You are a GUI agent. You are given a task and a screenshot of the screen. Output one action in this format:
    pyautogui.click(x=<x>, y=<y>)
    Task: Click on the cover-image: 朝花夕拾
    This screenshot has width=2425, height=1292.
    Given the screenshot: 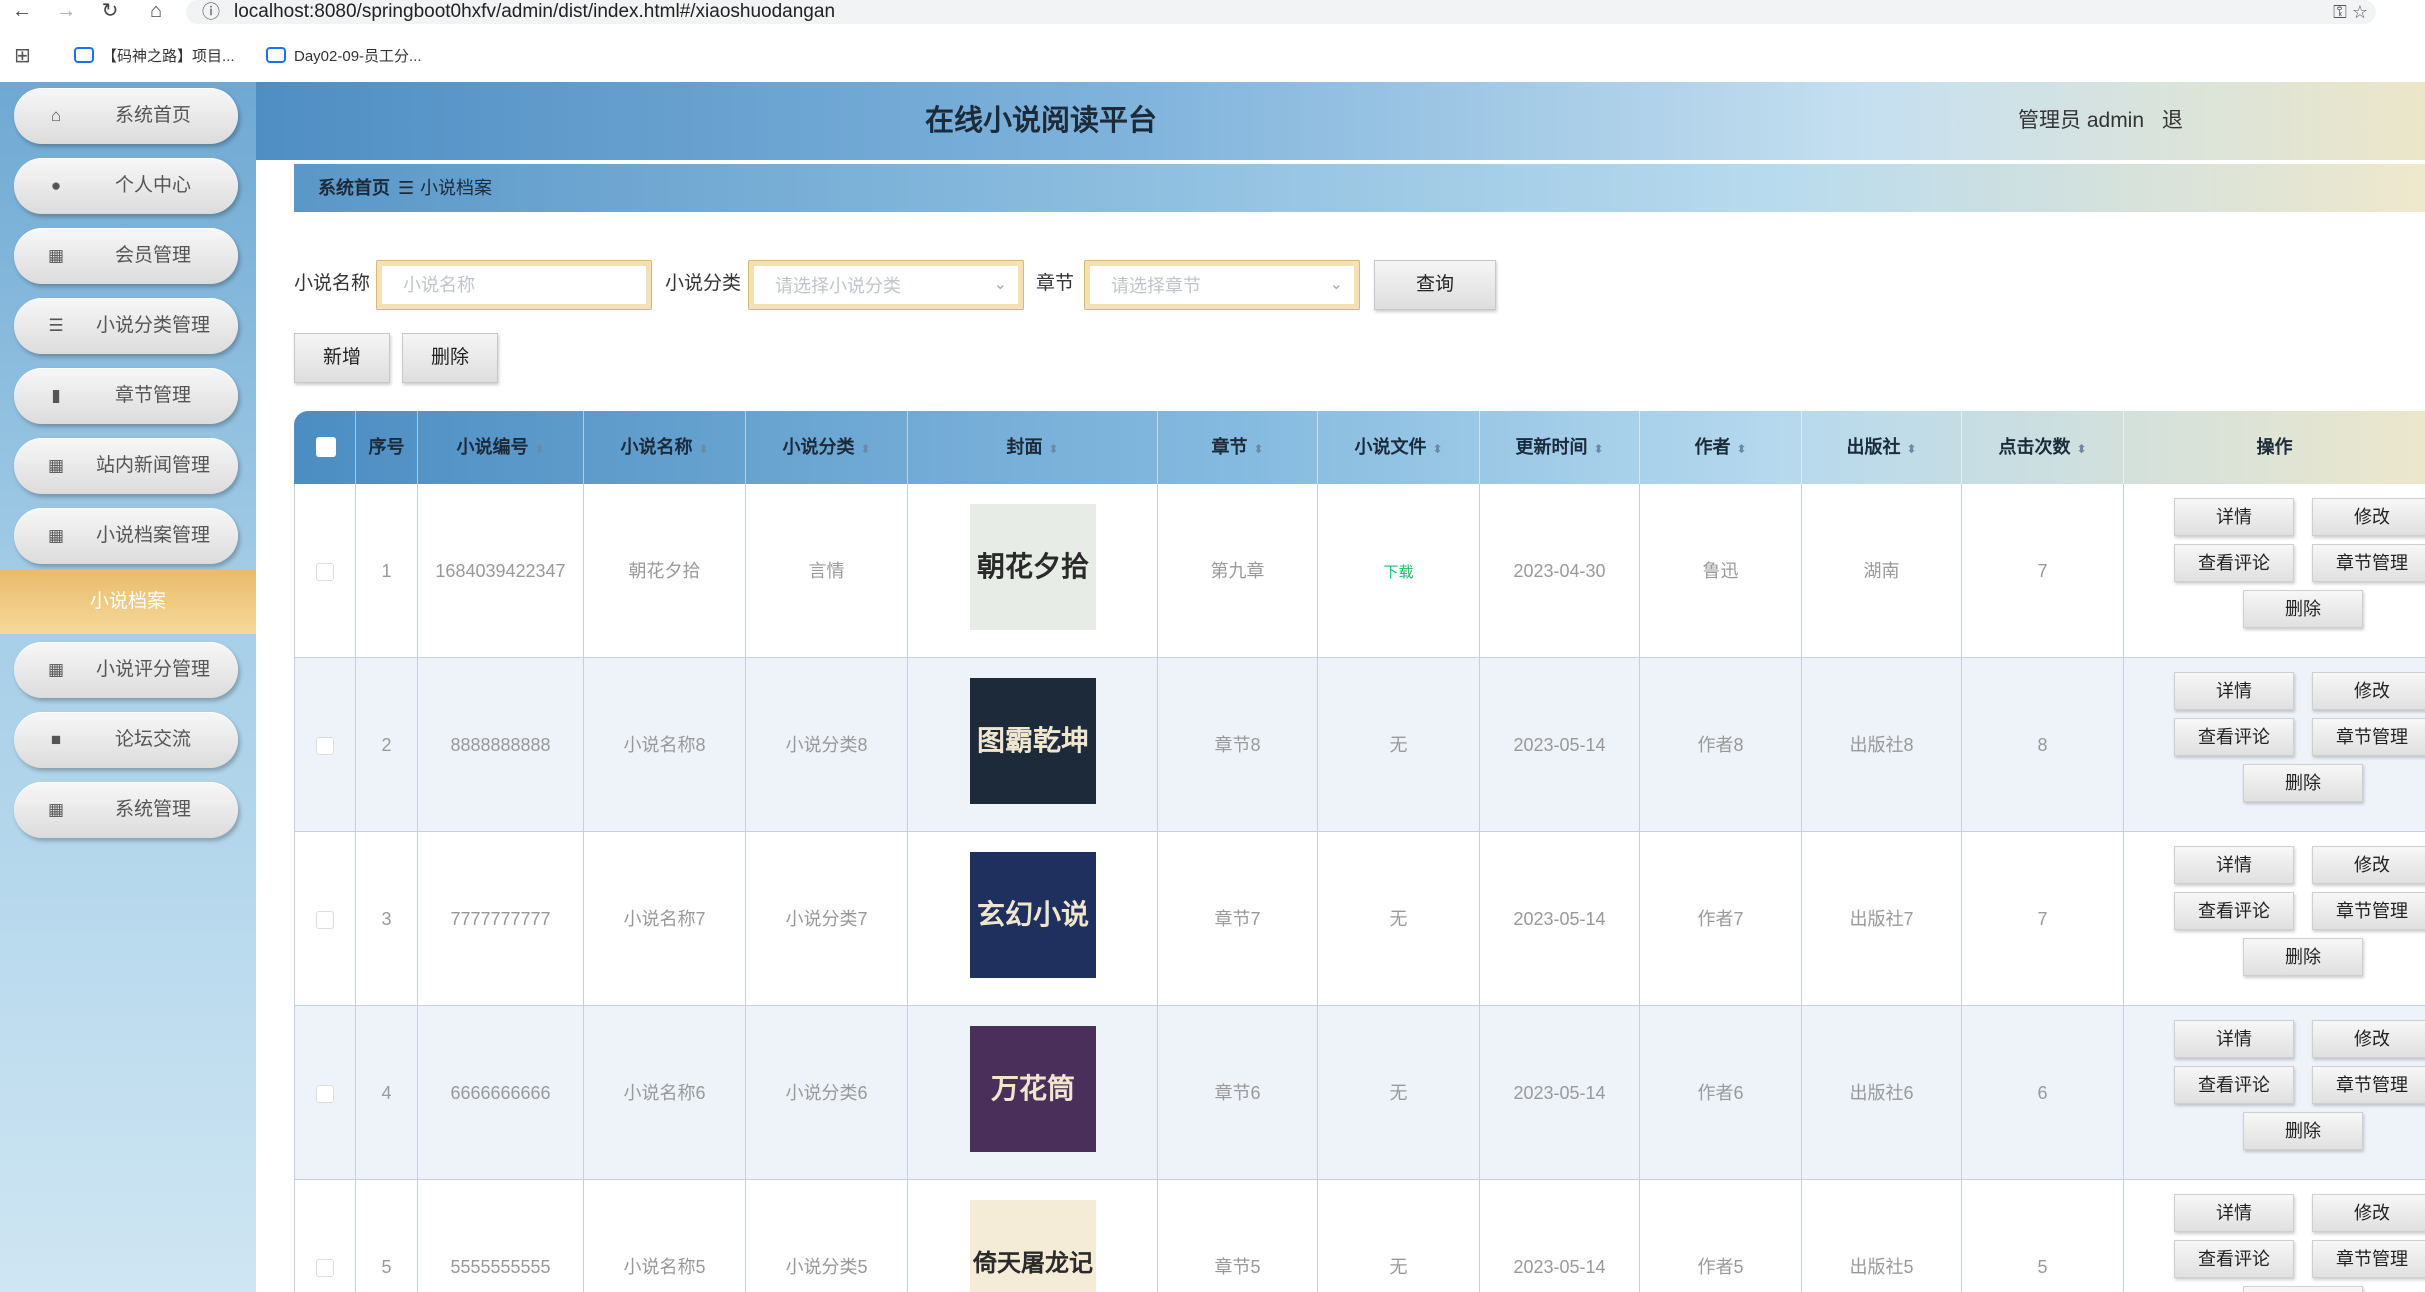 What is the action you would take?
    pyautogui.click(x=1033, y=567)
    